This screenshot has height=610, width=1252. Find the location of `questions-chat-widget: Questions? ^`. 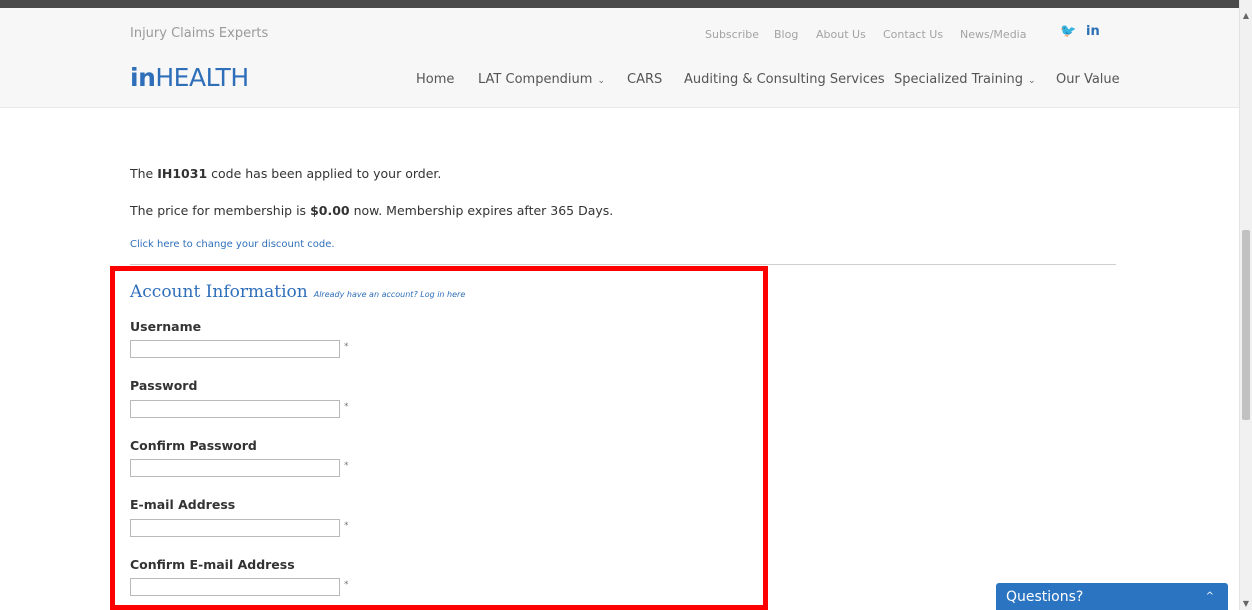

questions-chat-widget: Questions? ^ is located at coordinates (1112, 596).